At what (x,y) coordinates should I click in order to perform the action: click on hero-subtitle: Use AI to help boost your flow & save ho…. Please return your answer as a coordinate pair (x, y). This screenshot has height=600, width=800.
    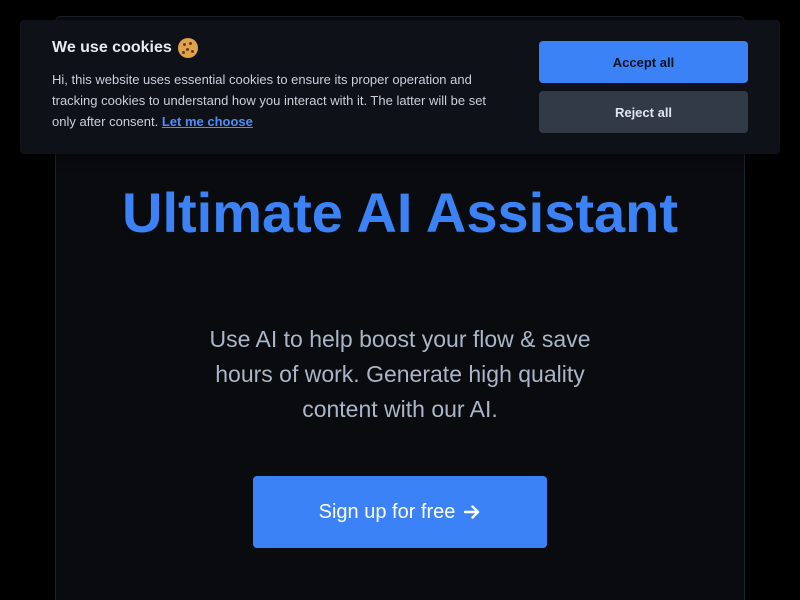
    Looking at the image, I should click on (400, 374).